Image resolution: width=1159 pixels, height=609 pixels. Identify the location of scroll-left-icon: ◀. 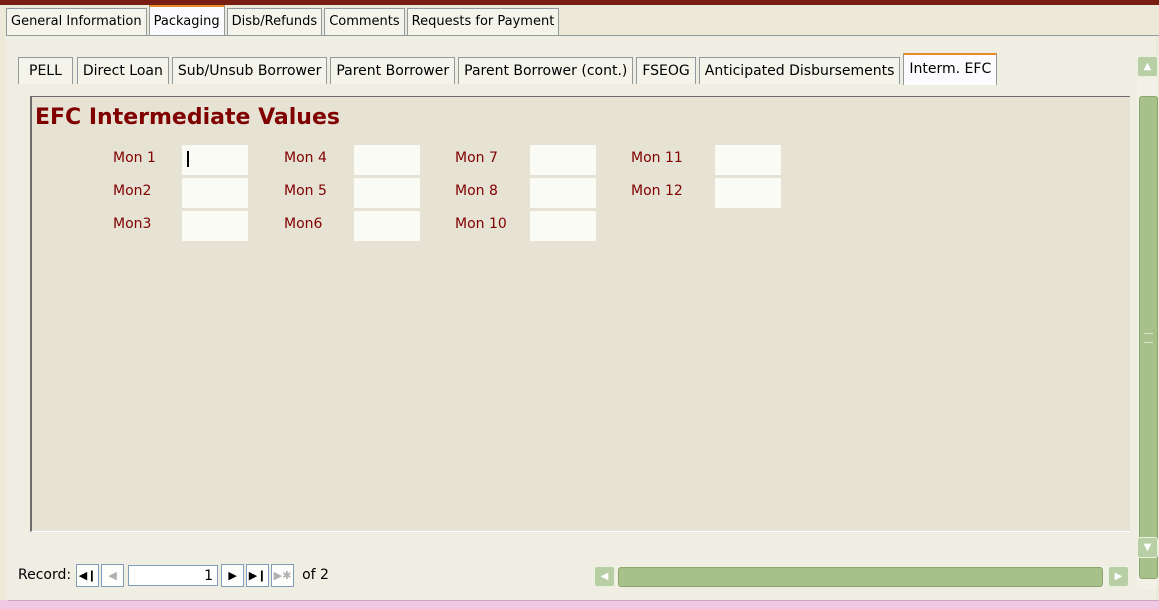
(604, 576).